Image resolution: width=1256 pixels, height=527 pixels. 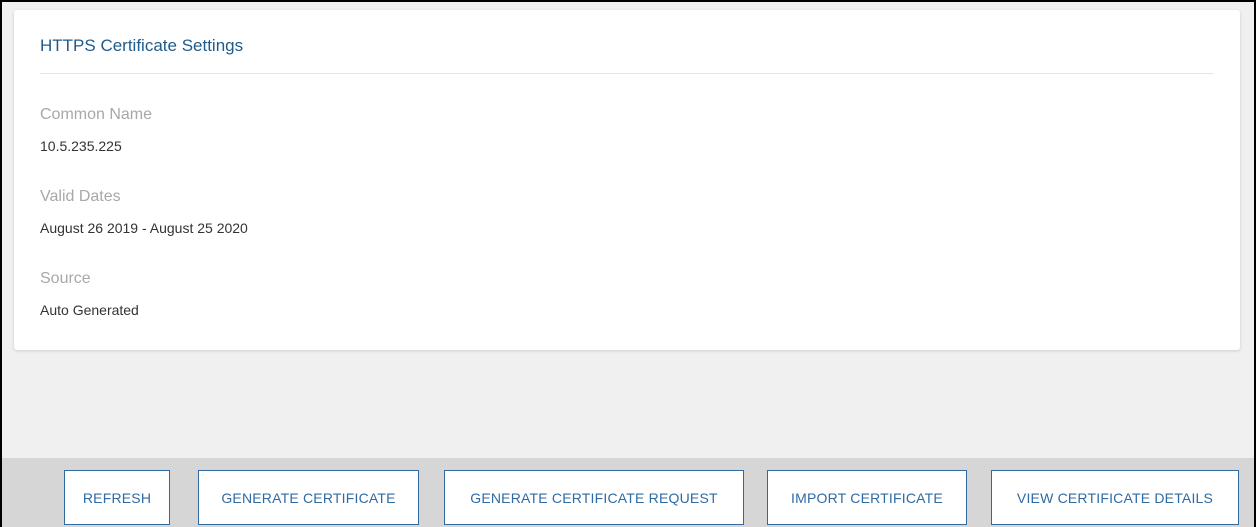 What do you see at coordinates (627, 73) in the screenshot?
I see `title-divider` at bounding box center [627, 73].